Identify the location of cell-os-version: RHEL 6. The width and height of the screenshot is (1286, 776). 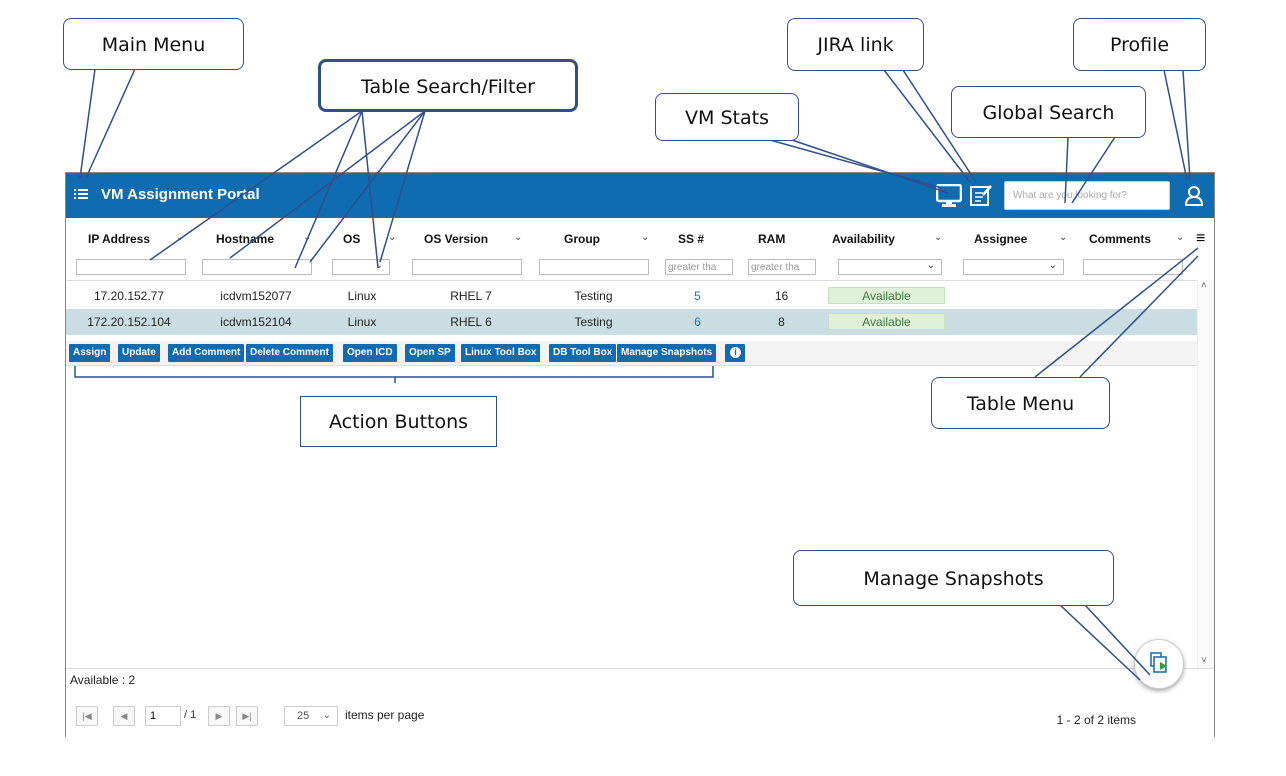
(471, 322).